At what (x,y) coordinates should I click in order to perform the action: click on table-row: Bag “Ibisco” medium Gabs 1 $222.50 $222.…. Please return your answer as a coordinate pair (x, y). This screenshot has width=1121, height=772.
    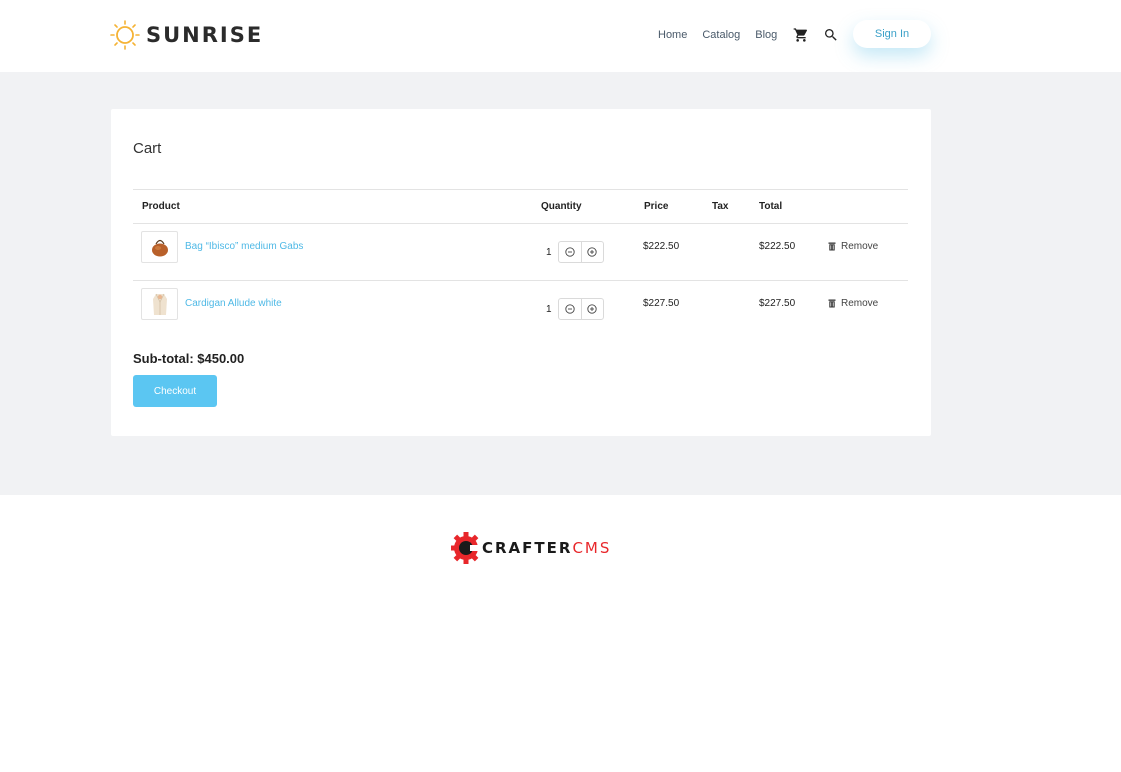
    Looking at the image, I should click on (520, 252).